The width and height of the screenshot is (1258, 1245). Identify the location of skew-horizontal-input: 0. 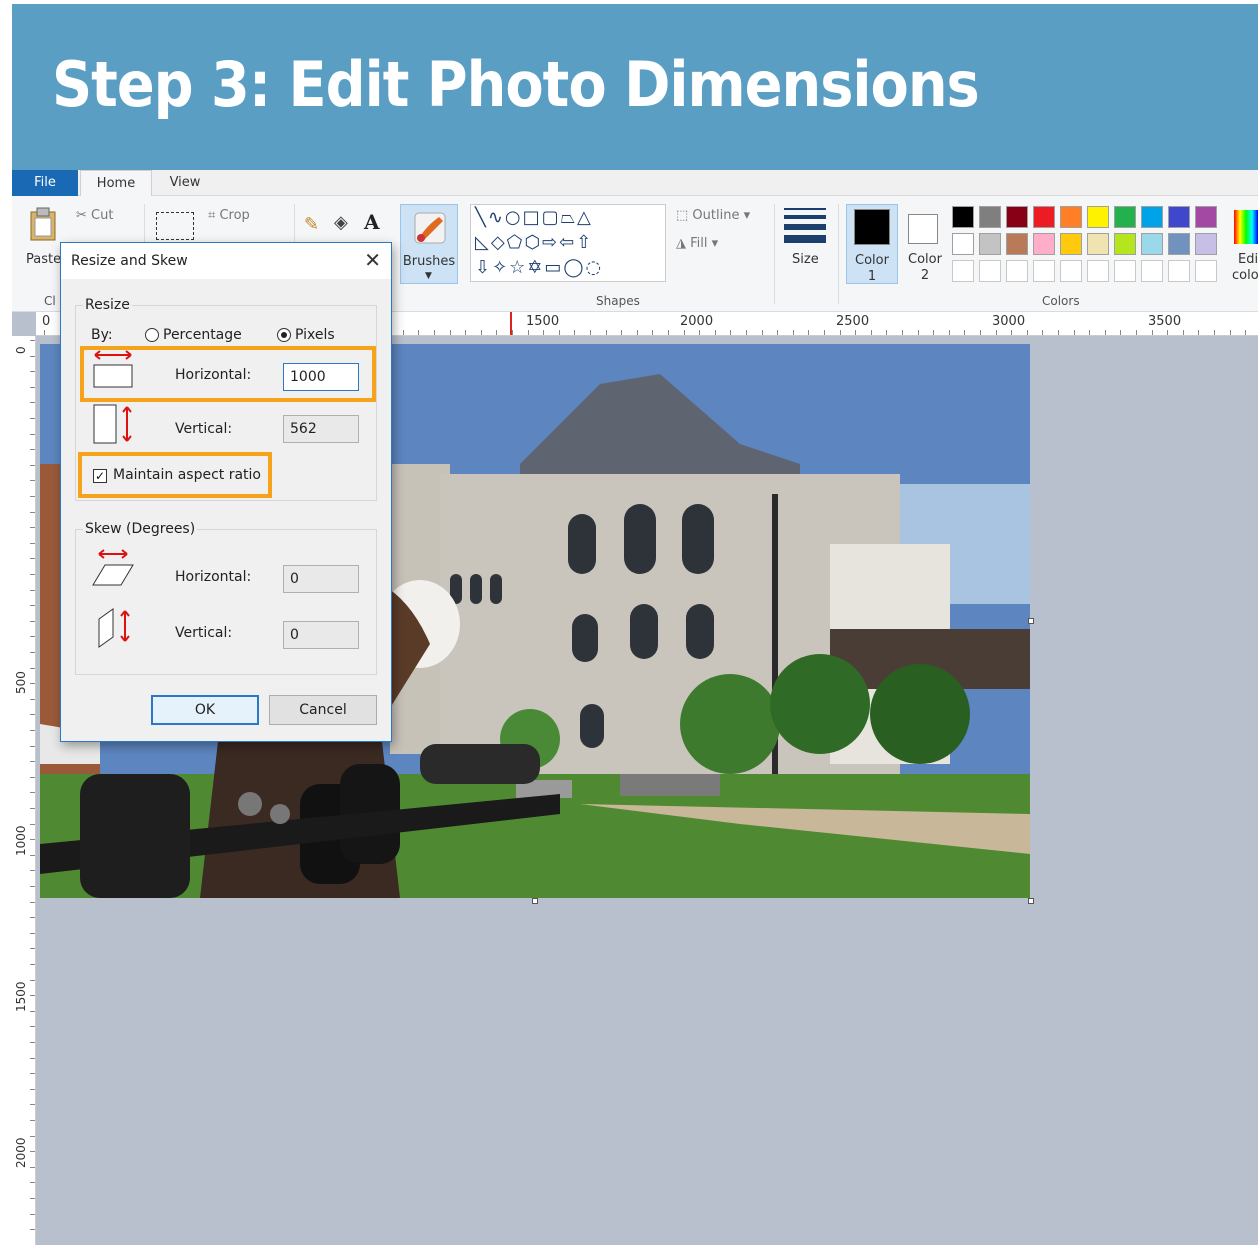
(321, 579).